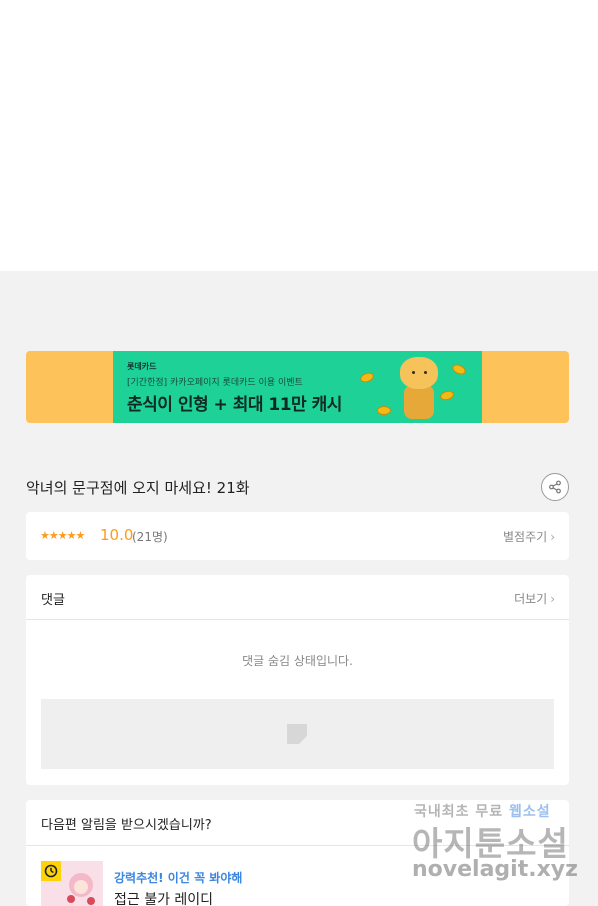  What do you see at coordinates (525, 537) in the screenshot?
I see `rate-button-label: 별점주기` at bounding box center [525, 537].